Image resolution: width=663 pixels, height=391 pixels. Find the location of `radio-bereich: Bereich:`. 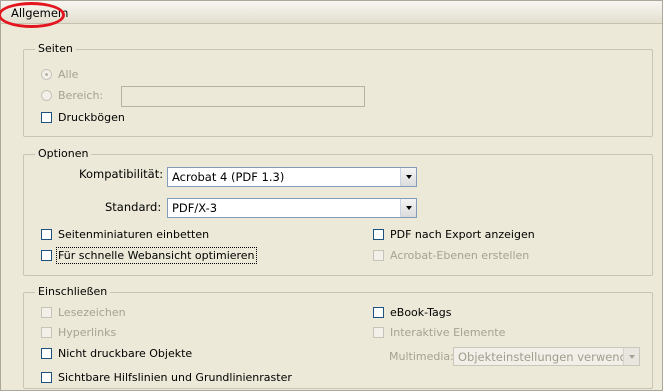

radio-bereich: Bereich: is located at coordinates (72, 95).